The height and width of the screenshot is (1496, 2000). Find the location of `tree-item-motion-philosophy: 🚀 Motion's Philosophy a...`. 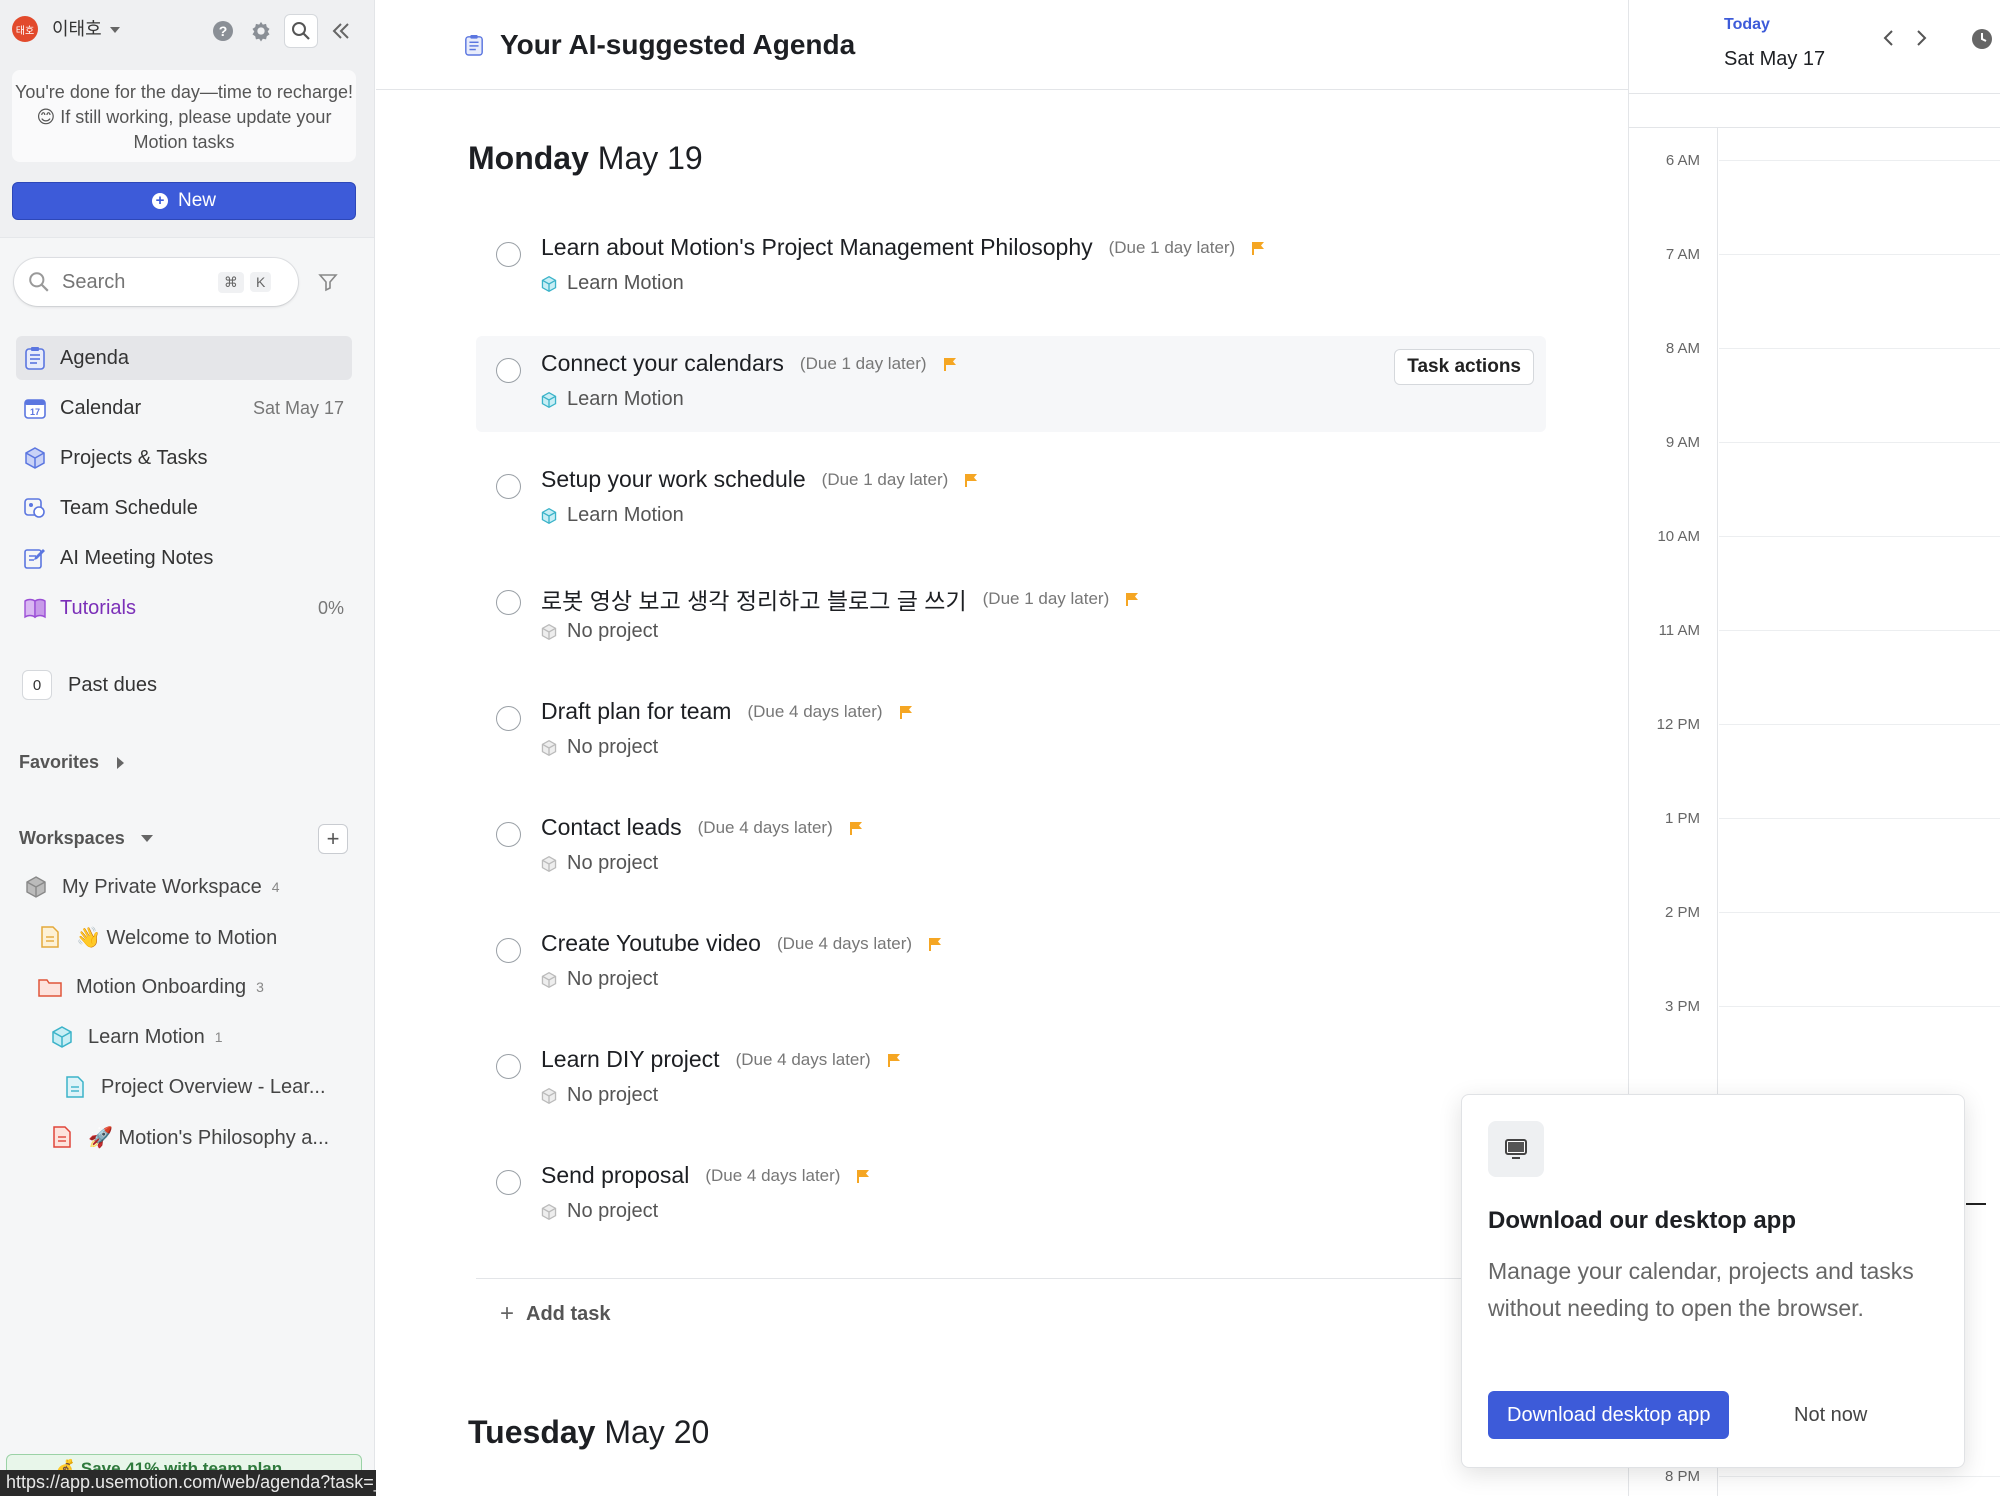

tree-item-motion-philosophy: 🚀 Motion's Philosophy a... is located at coordinates (187, 1137).